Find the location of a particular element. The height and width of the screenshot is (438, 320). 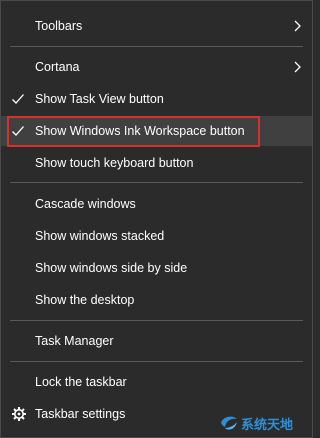

menu-item-label: Show windows side by side is located at coordinates (111, 268).